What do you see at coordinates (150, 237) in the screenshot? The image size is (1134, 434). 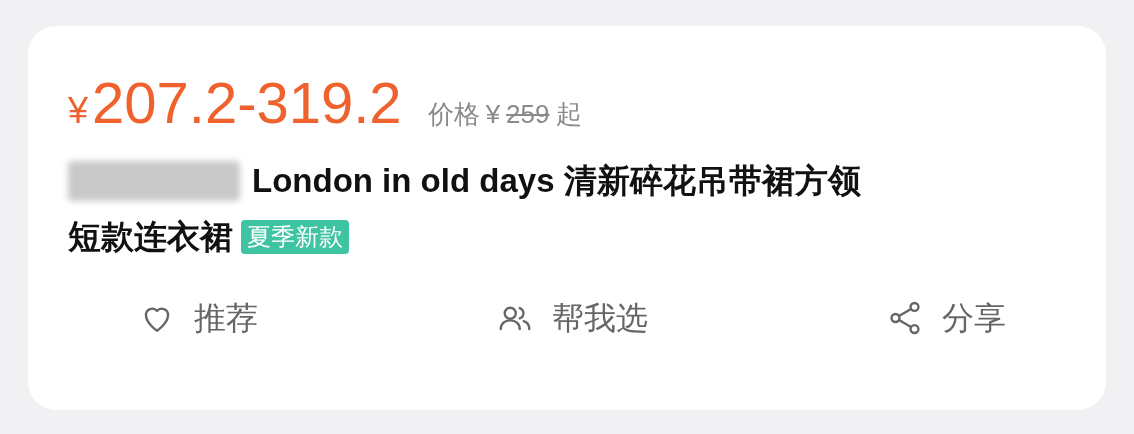 I see `product-title: 短款连衣裙` at bounding box center [150, 237].